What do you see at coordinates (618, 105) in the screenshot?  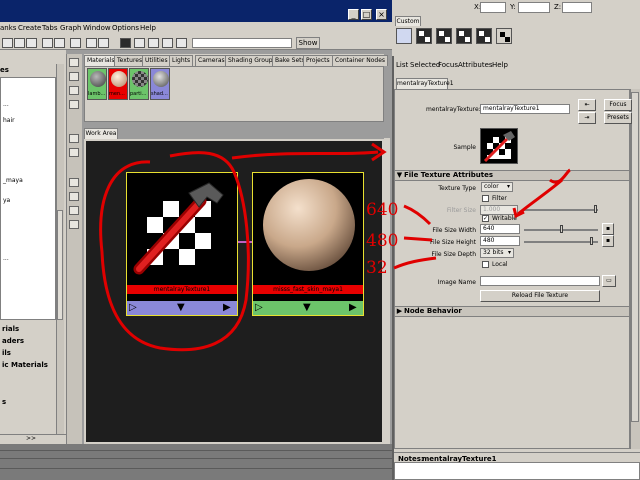 I see `focus-button: Focus` at bounding box center [618, 105].